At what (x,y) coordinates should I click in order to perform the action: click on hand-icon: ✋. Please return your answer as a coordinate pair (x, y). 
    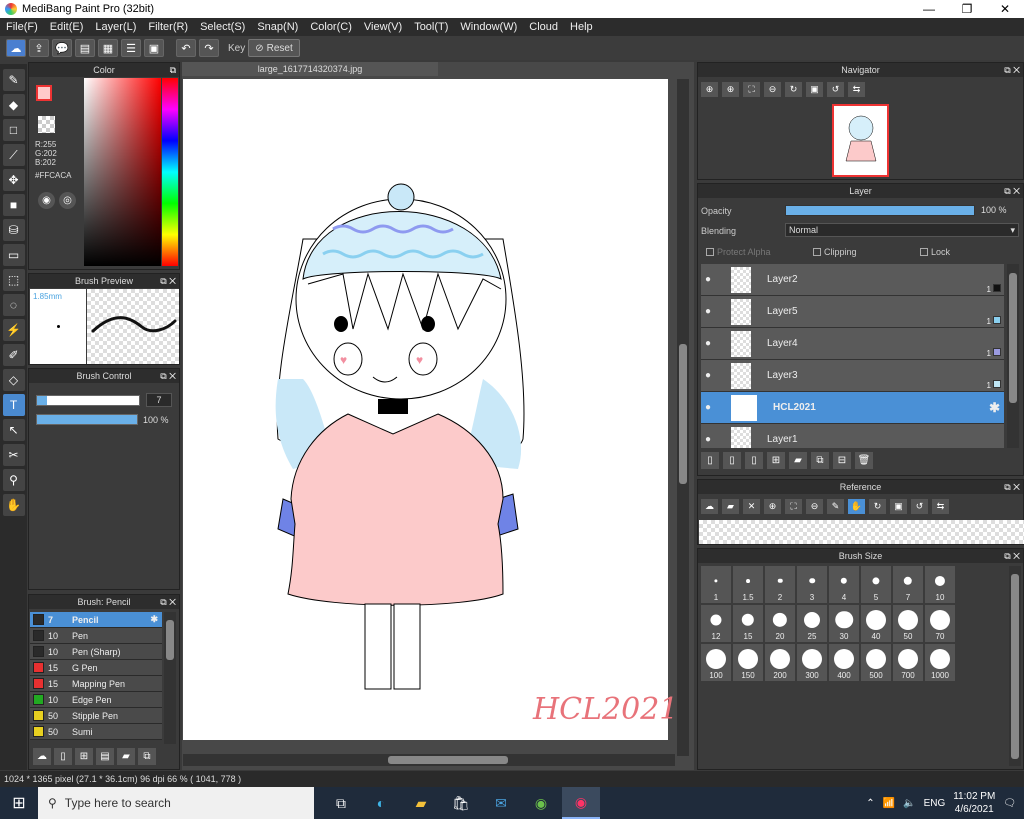
    Looking at the image, I should click on (856, 506).